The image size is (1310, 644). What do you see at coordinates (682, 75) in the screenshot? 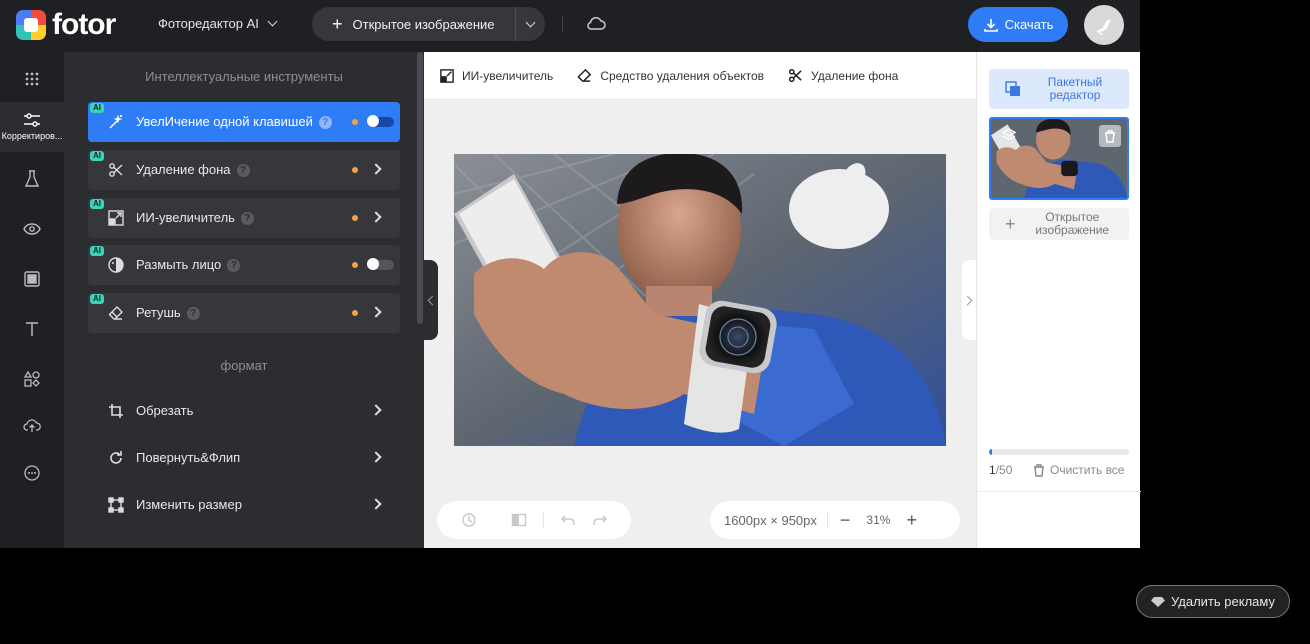
I see `toolbar-label: Средство удаления объектов` at bounding box center [682, 75].